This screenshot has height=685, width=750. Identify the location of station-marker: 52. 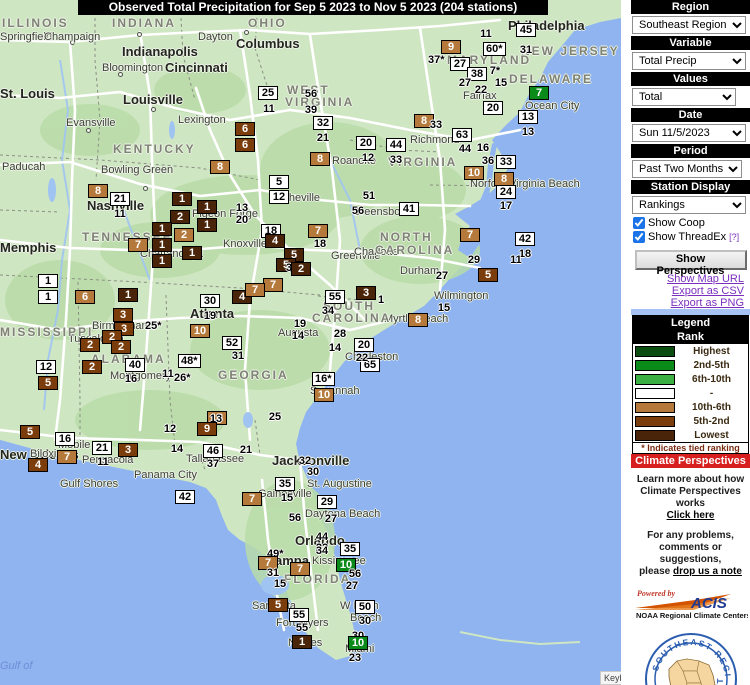
(232, 343).